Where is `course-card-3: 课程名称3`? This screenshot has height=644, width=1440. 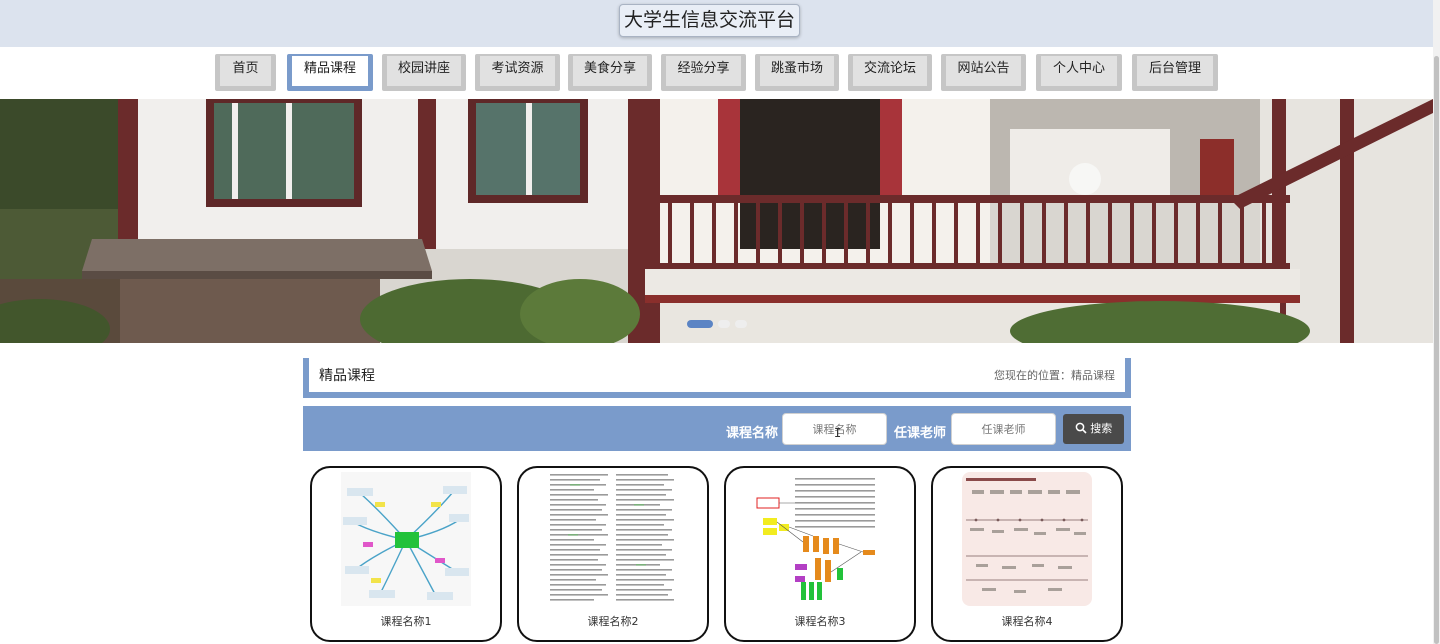 course-card-3: 课程名称3 is located at coordinates (820, 554).